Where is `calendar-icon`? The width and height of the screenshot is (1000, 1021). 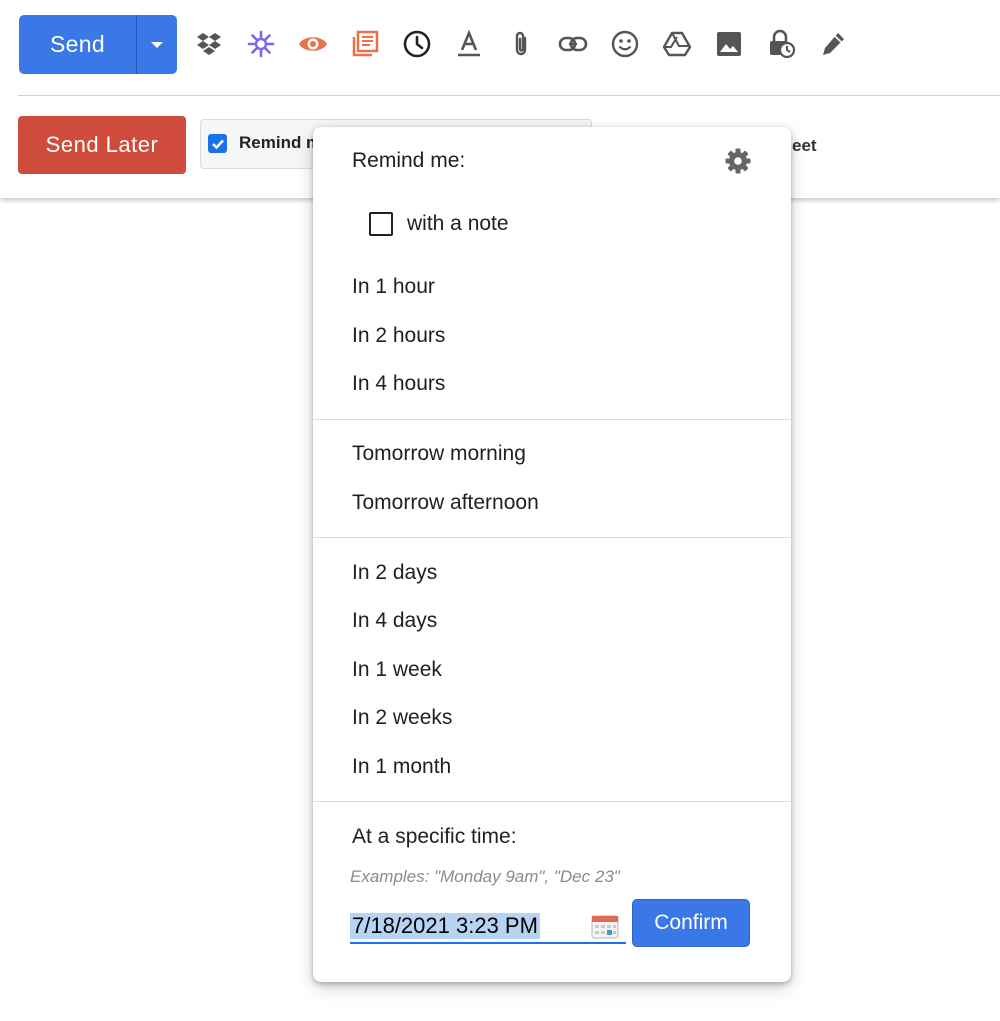 calendar-icon is located at coordinates (605, 926).